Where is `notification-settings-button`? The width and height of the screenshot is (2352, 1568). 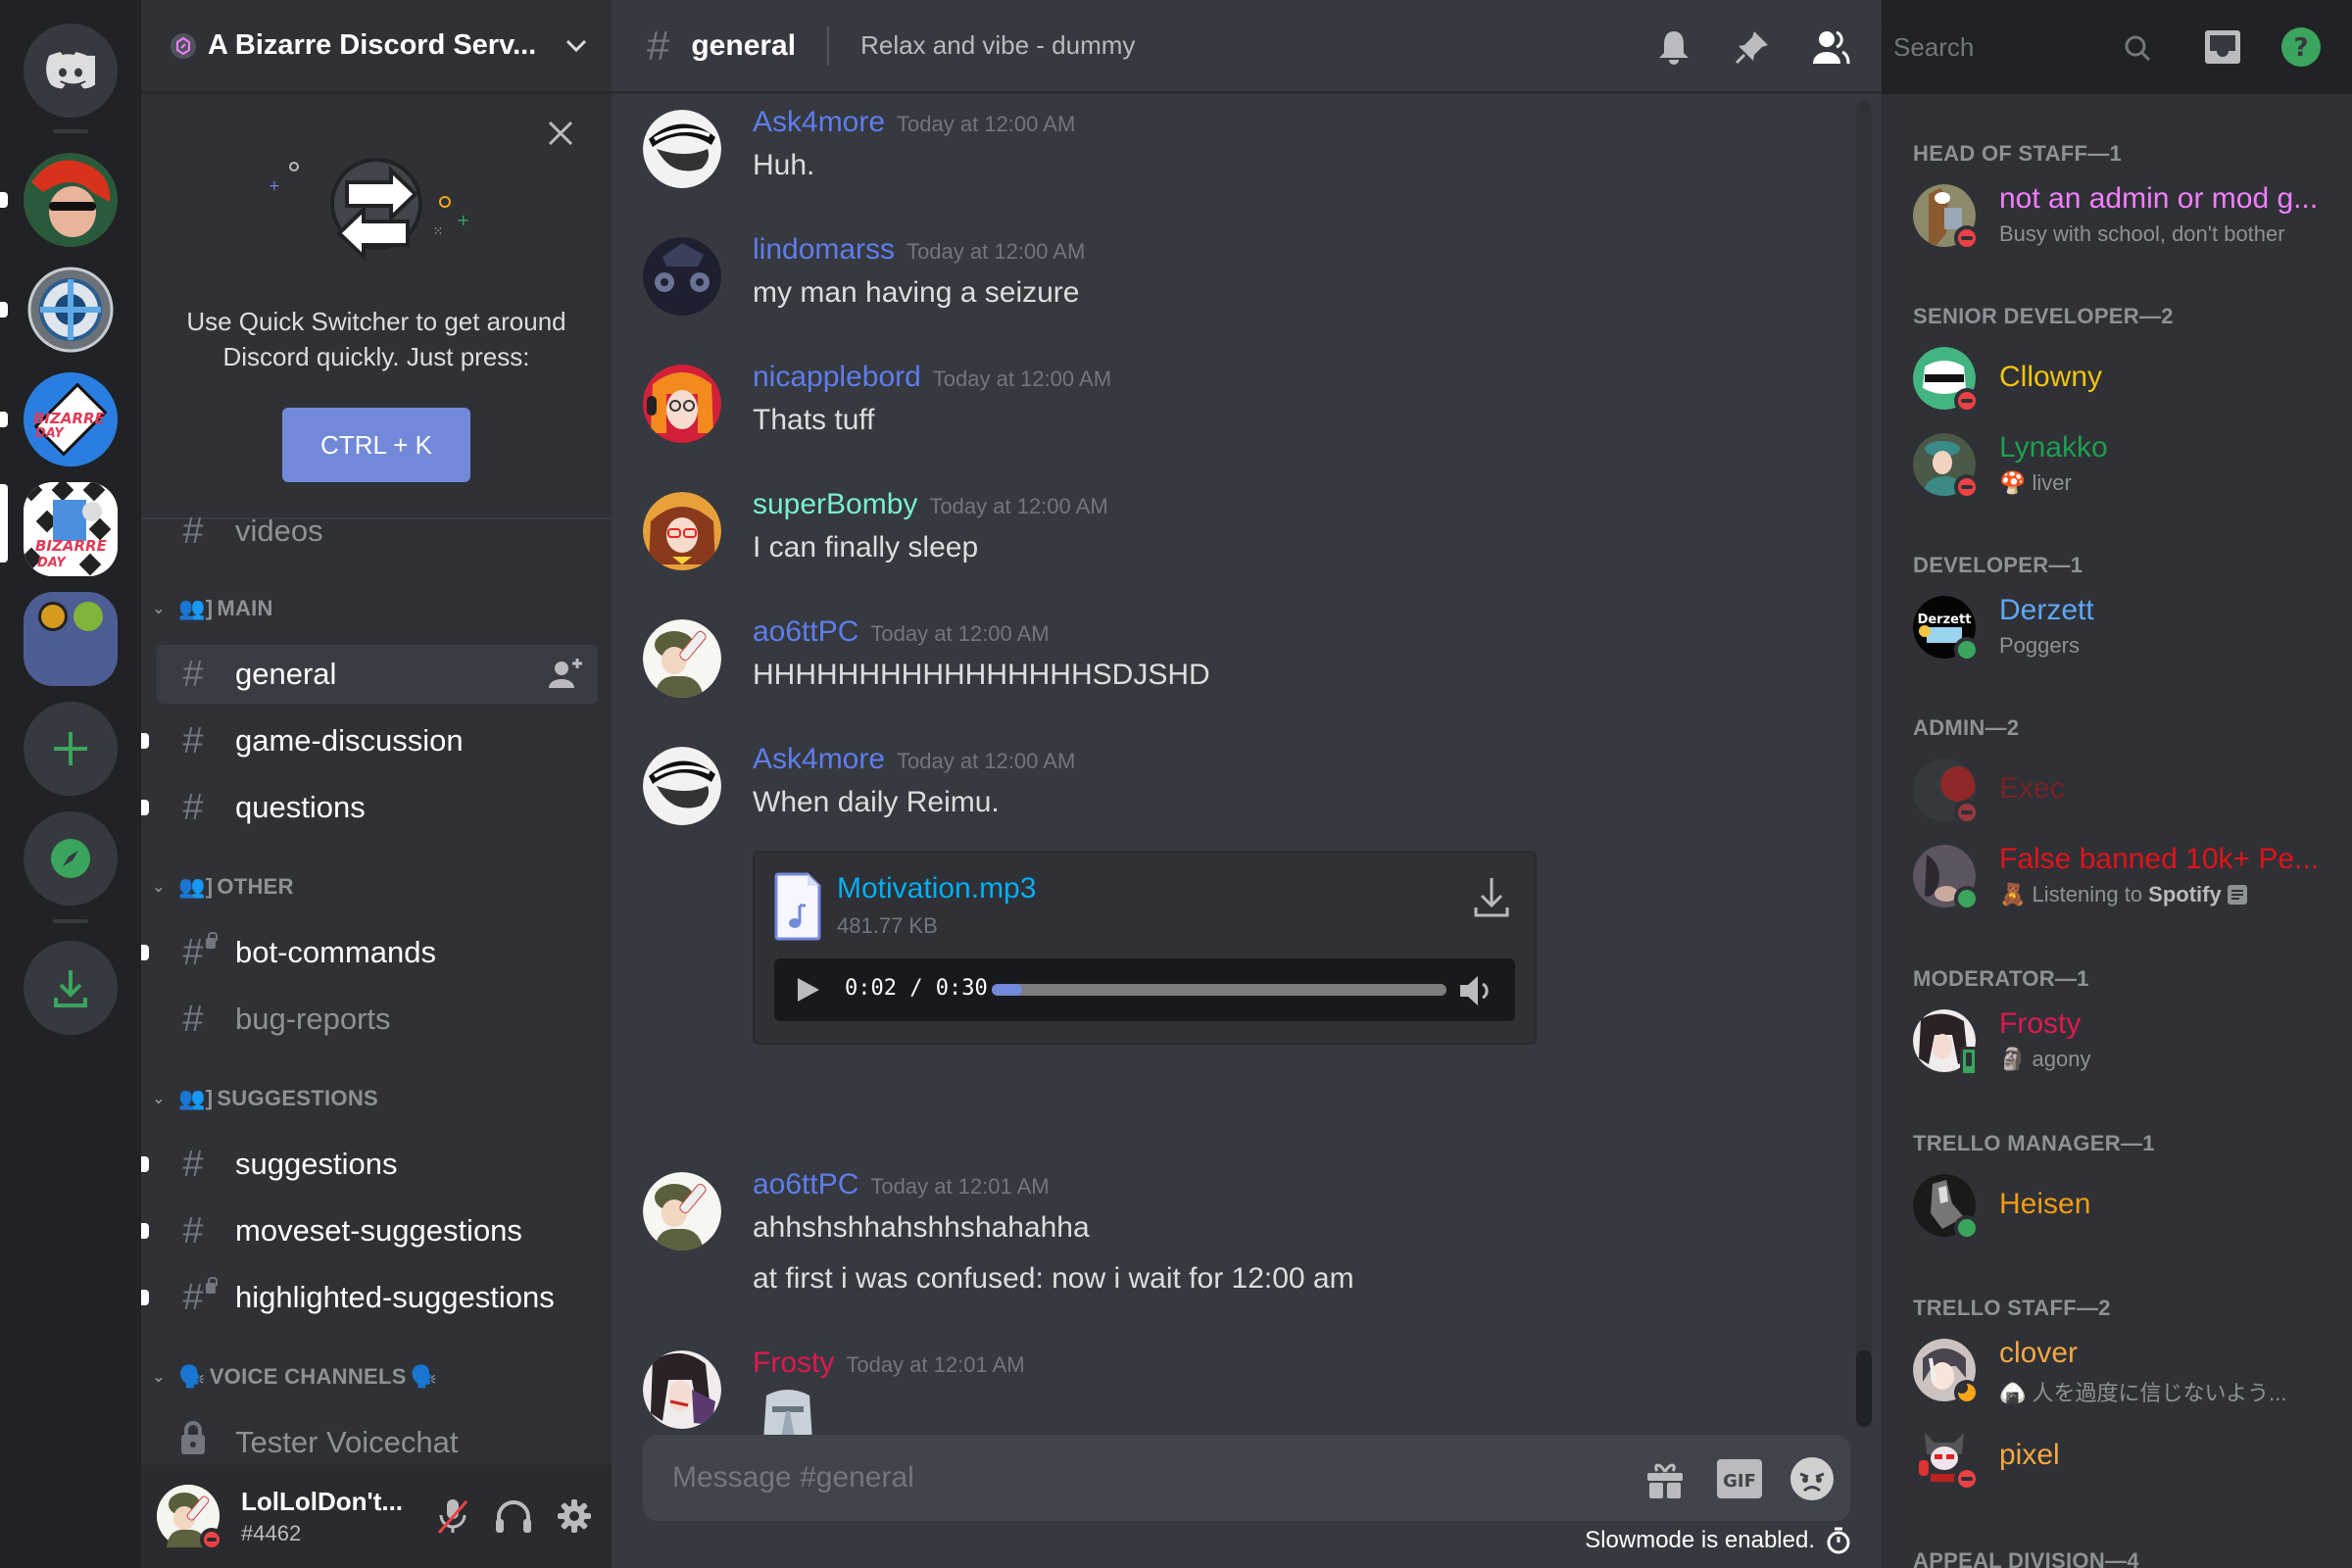 notification-settings-button is located at coordinates (1673, 47).